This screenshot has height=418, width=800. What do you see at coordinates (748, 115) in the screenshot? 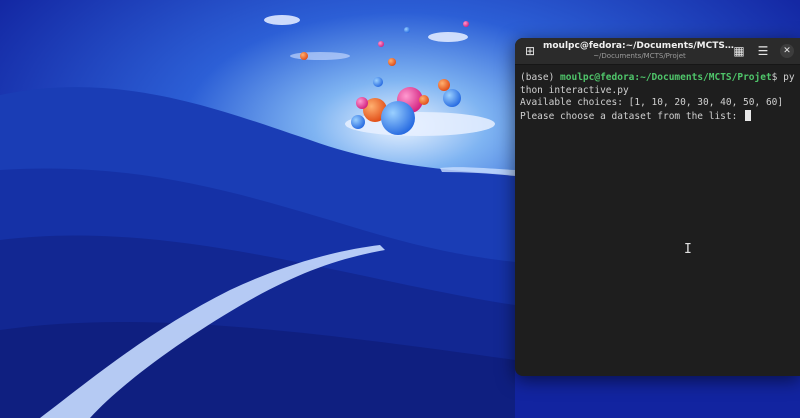
I see `text-cursor` at bounding box center [748, 115].